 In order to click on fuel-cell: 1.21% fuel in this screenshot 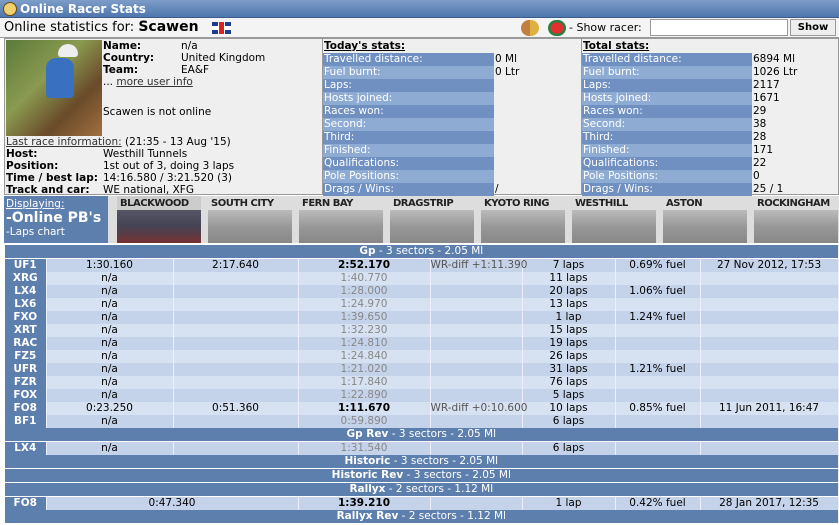, I will do `click(658, 369)`.